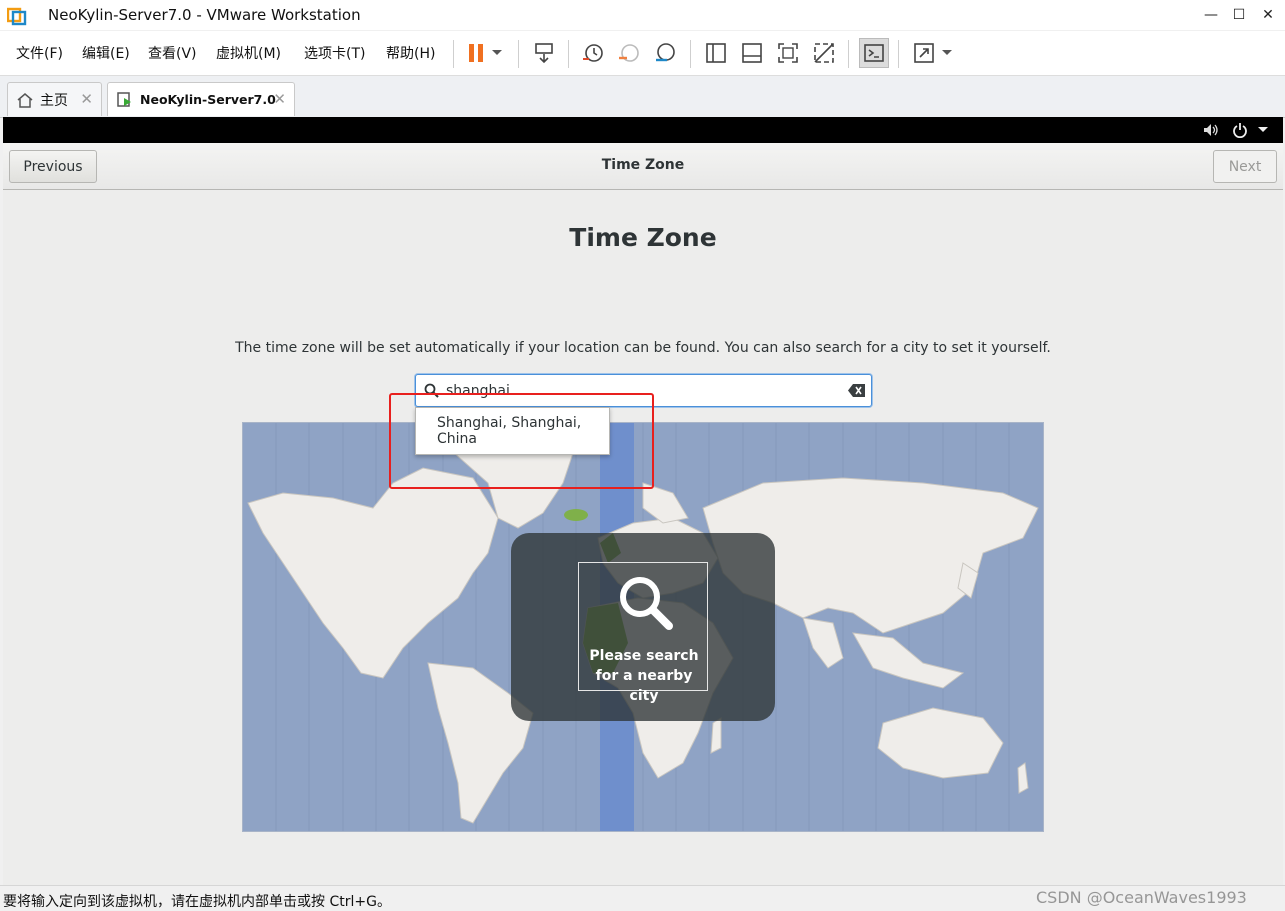 Image resolution: width=1285 pixels, height=911 pixels. I want to click on tab-bar: 主页 ✕ NeoKylin-Server7.0 ✕, so click(642, 97).